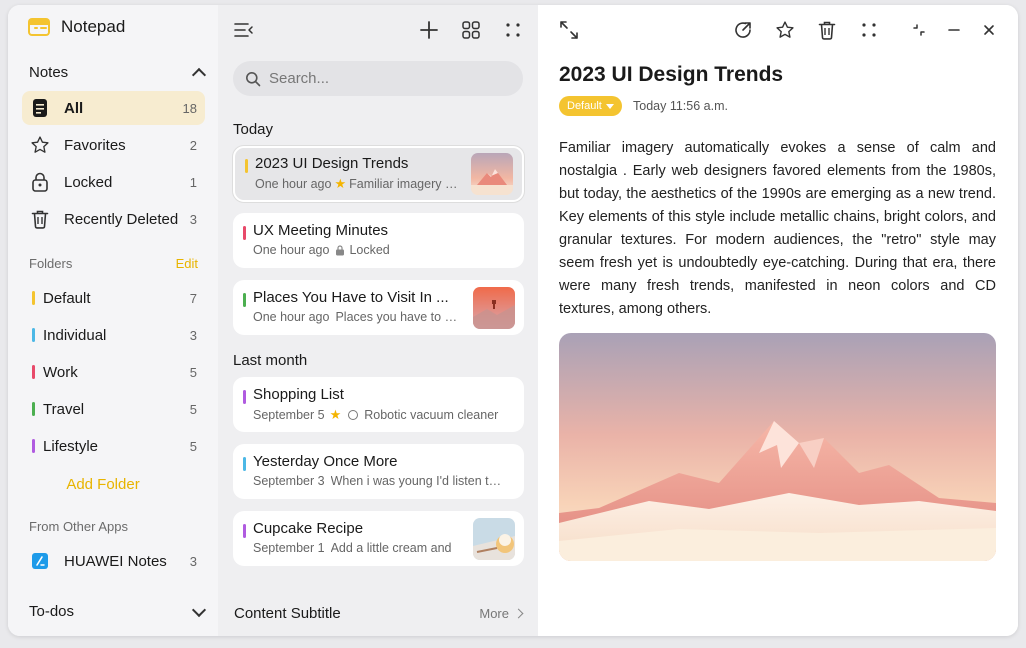  Describe the element at coordinates (391, 548) in the screenshot. I see `note-preview: Add a little cream and` at that location.